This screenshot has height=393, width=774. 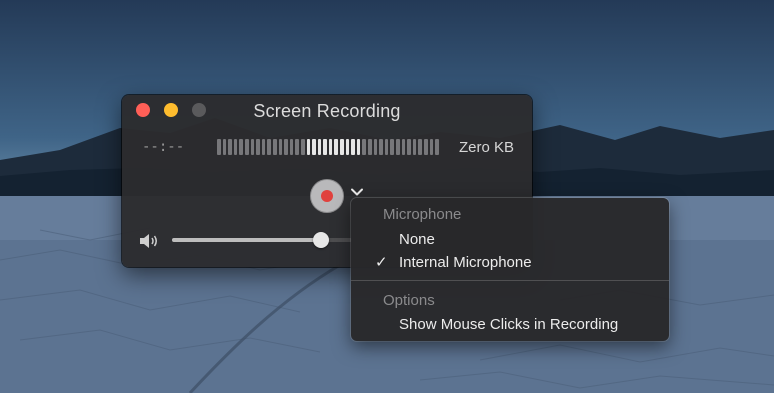 I want to click on menu-item-label: Show Mouse Clicks in Recording, so click(x=509, y=324).